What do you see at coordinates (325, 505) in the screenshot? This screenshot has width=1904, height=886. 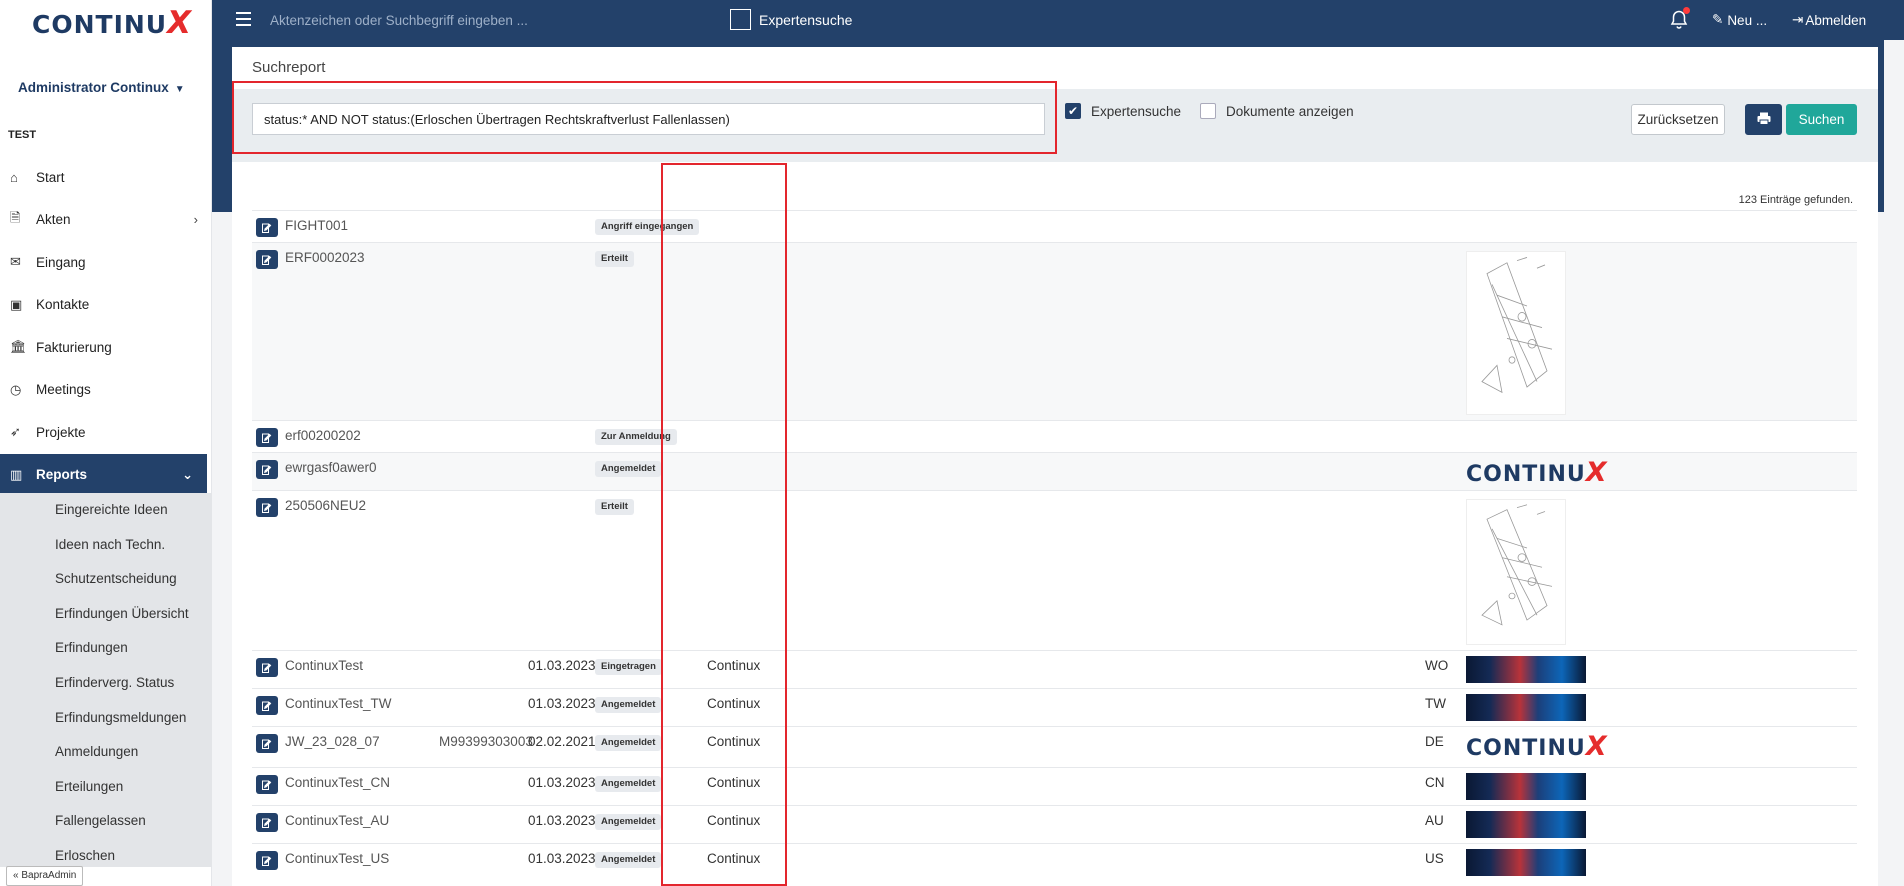 I see `record-id-link: 250506NEU2` at bounding box center [325, 505].